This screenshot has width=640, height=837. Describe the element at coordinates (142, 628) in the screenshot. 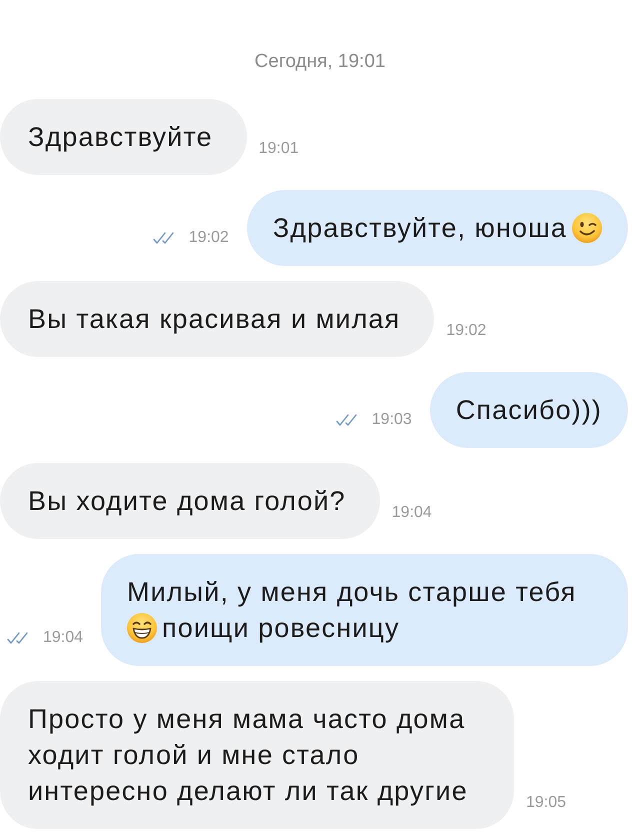

I see `grinning-face-icon` at that location.